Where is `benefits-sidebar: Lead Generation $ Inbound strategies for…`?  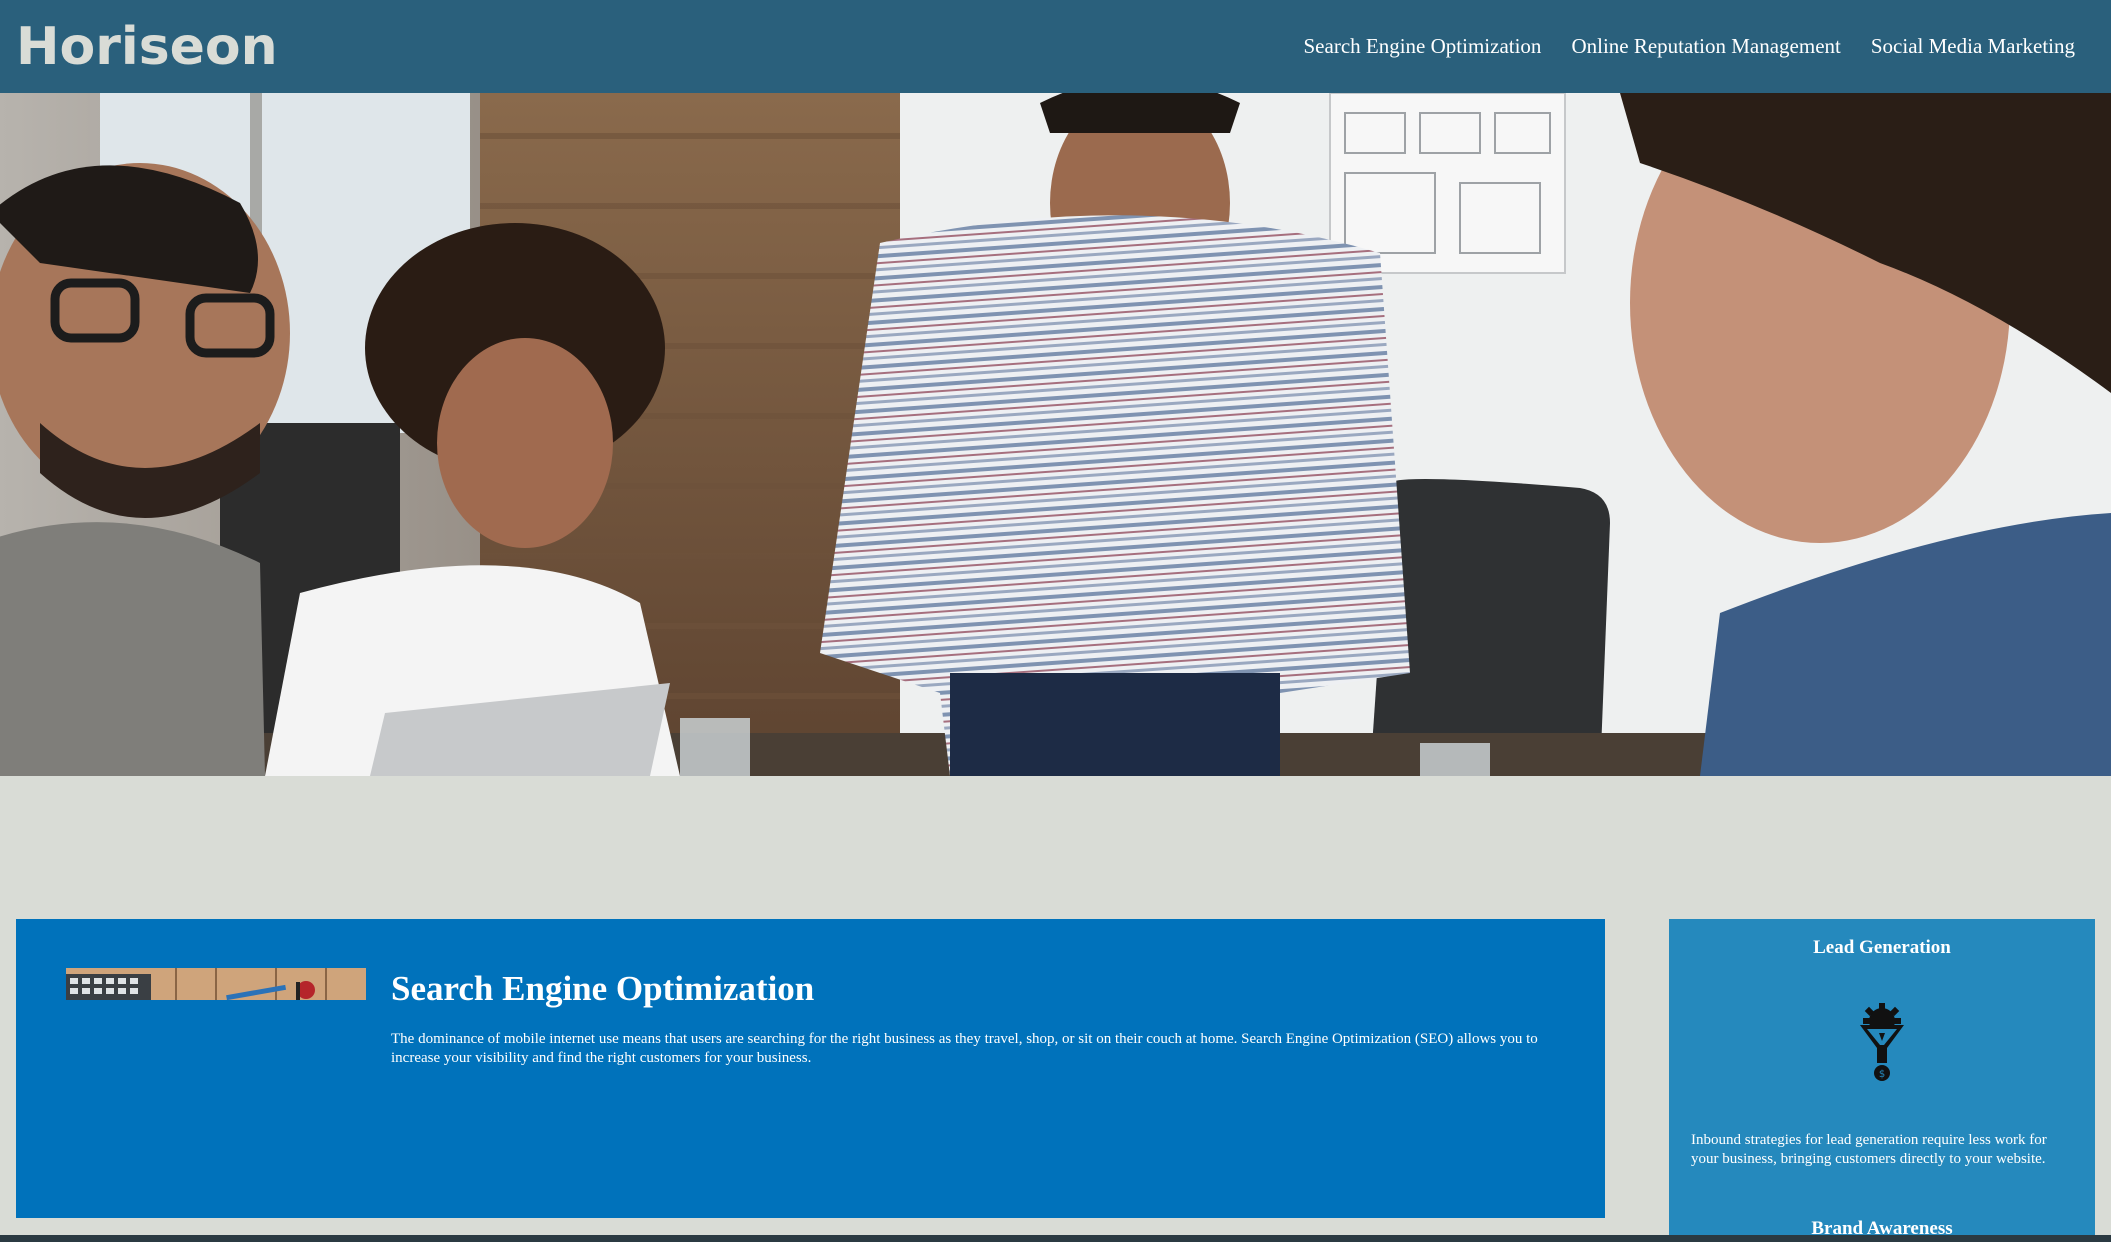 benefits-sidebar: Lead Generation $ Inbound strategies for… is located at coordinates (1882, 1080).